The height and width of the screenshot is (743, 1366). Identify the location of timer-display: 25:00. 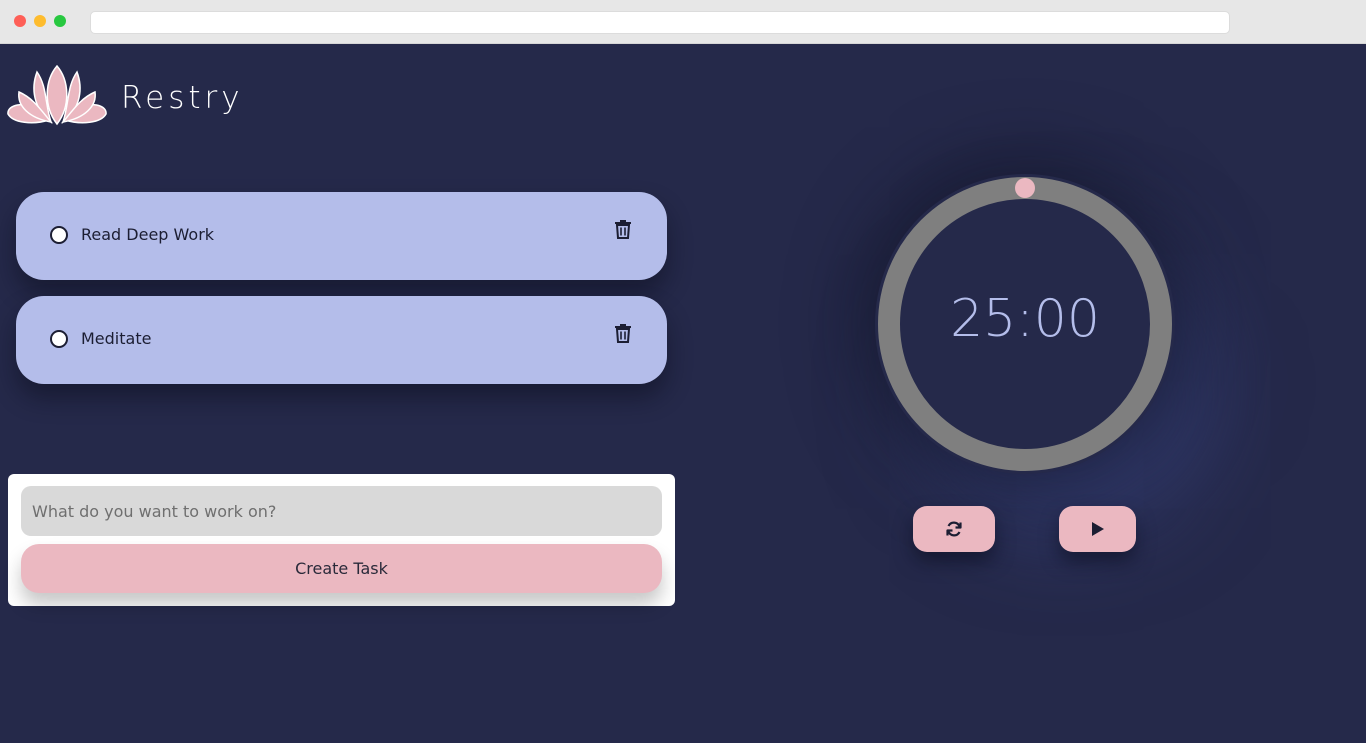
(1025, 319).